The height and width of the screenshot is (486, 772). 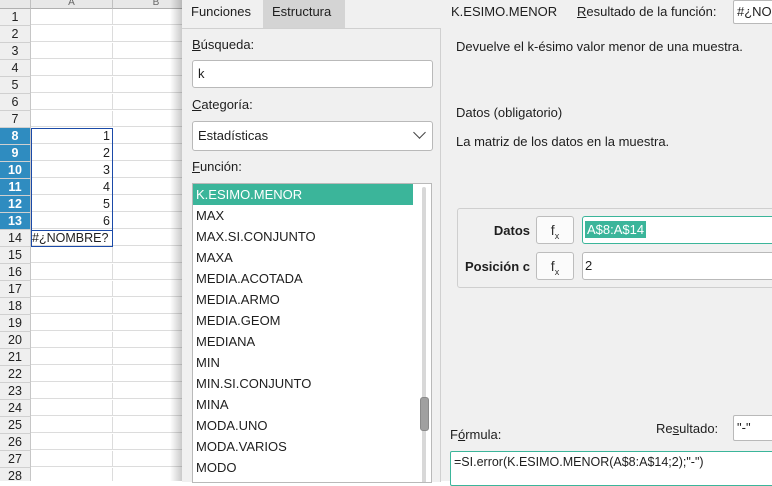 I want to click on cell-a: 2, so click(x=72, y=153).